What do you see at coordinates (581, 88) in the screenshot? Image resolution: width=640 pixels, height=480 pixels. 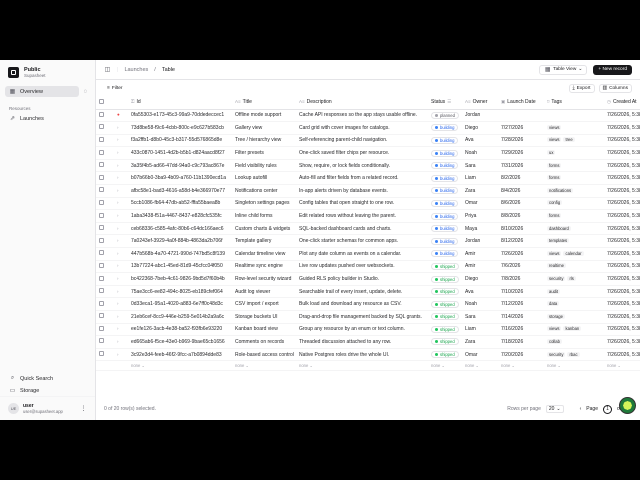 I see `export-button: ⤓ Export` at bounding box center [581, 88].